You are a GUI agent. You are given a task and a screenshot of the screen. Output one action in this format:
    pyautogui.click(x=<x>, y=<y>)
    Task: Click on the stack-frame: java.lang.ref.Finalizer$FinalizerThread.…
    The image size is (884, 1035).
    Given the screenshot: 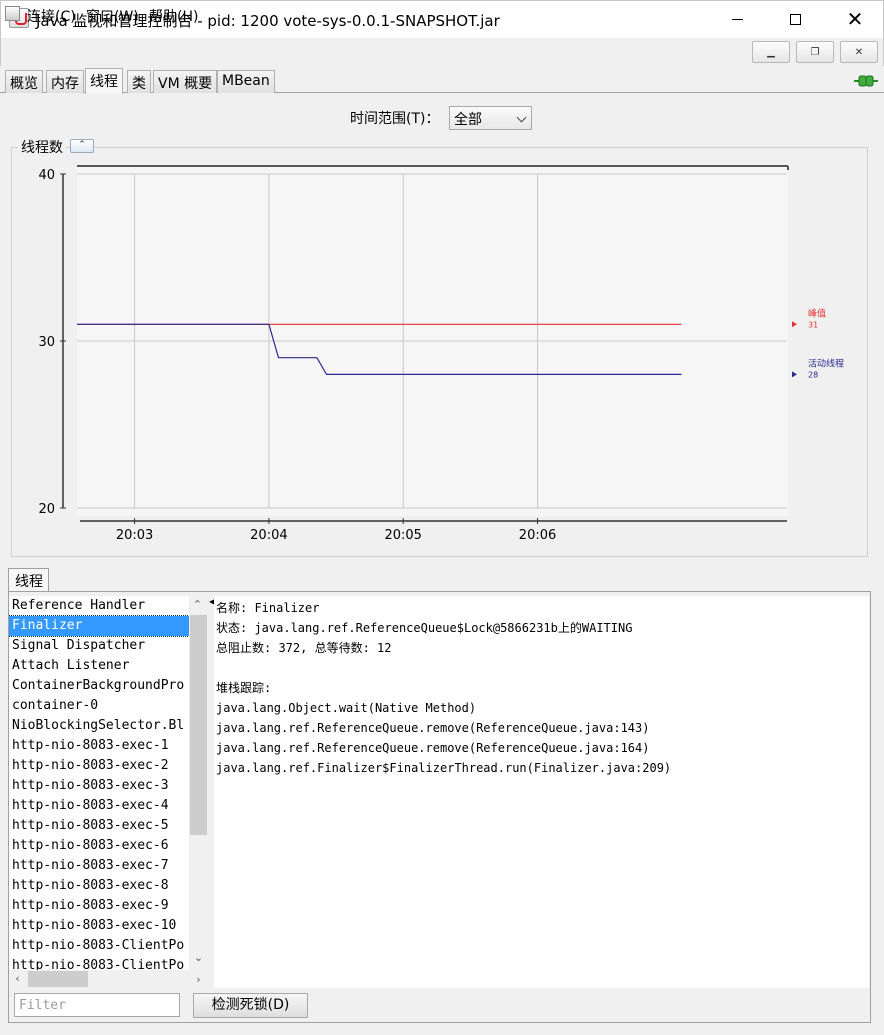 What is the action you would take?
    pyautogui.click(x=444, y=768)
    